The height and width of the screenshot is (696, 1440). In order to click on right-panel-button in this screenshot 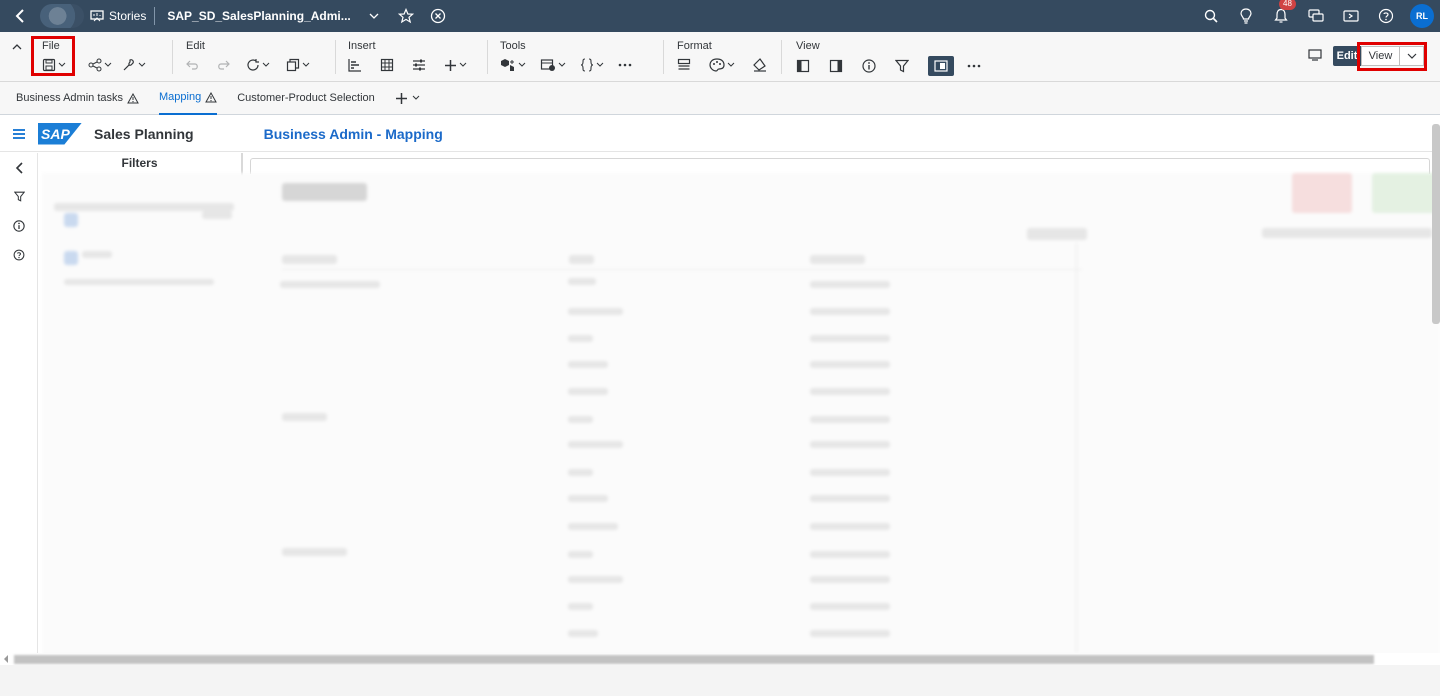, I will do `click(836, 66)`.